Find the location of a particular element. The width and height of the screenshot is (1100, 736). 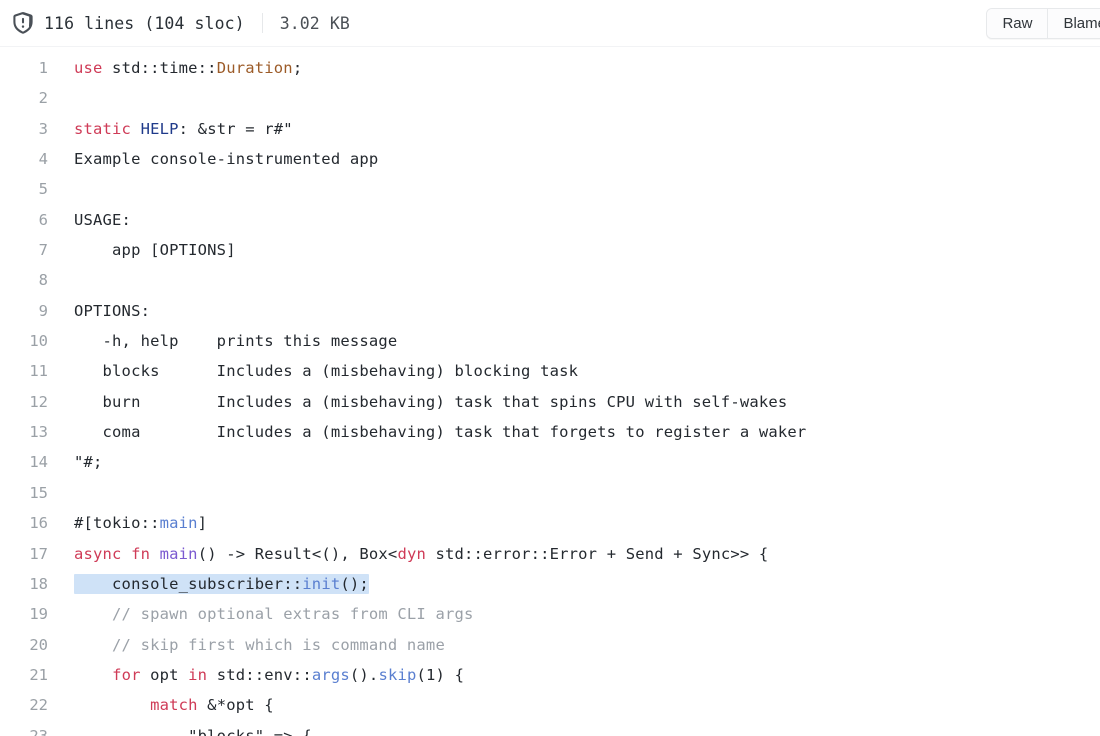

code-line-row: 23 "blocks" => { is located at coordinates (550, 728).